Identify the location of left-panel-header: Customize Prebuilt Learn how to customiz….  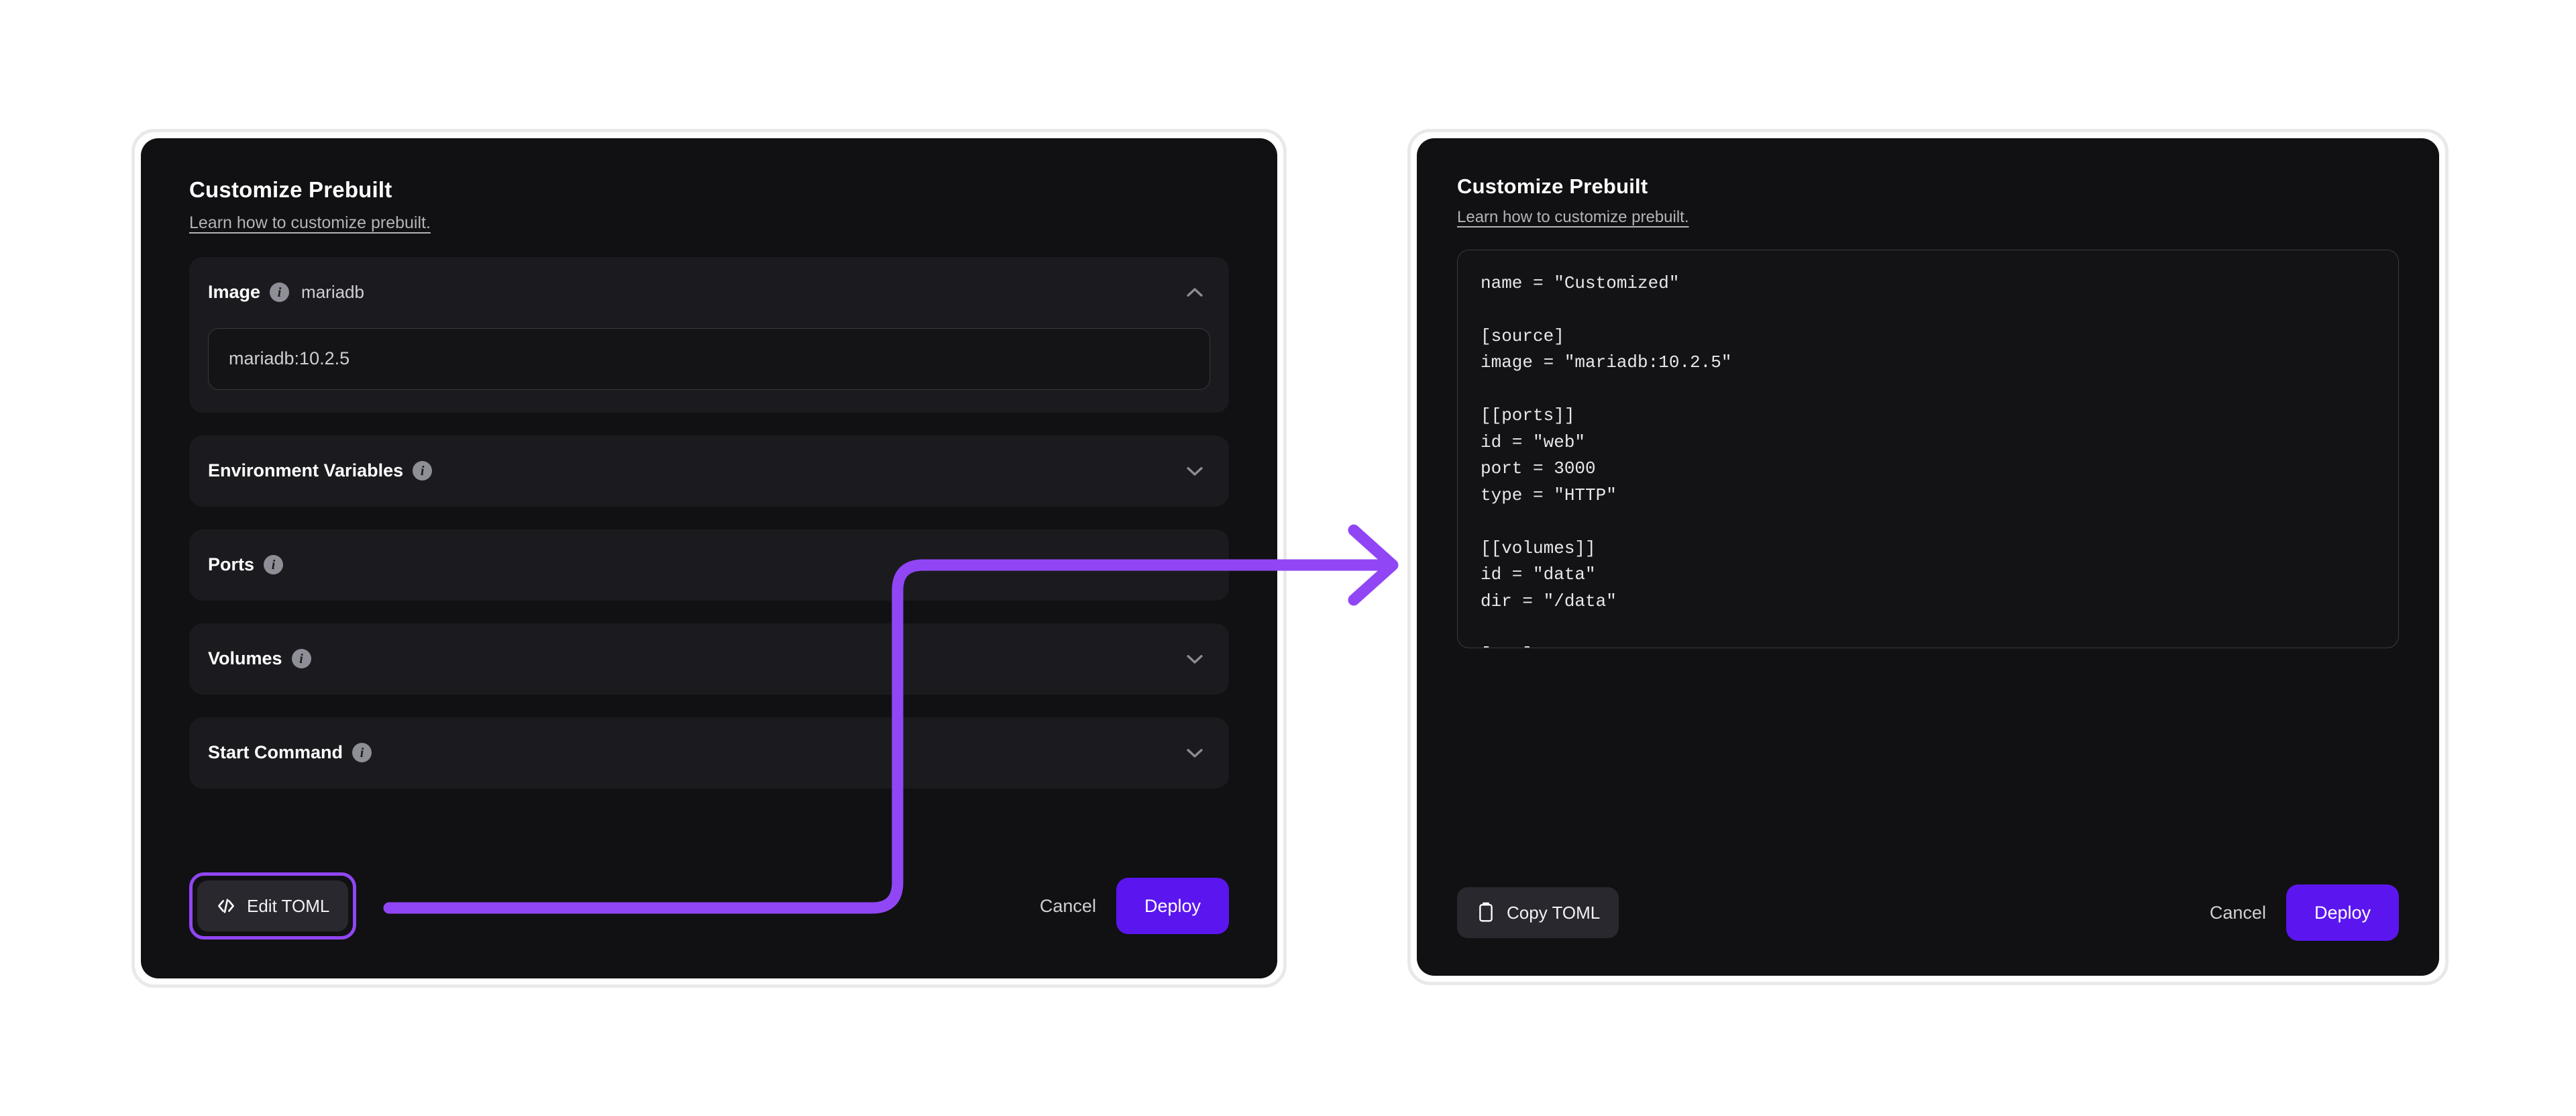
(709, 185).